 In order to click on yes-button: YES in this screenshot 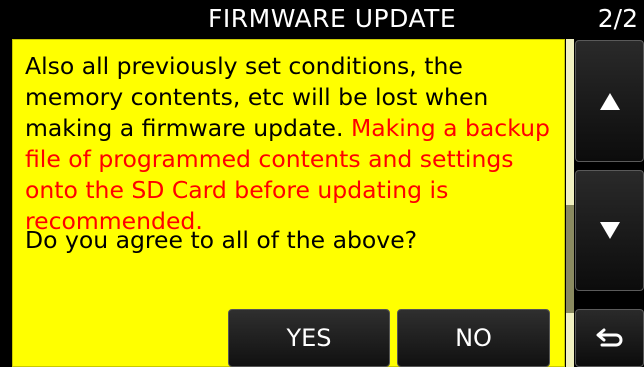, I will do `click(309, 338)`.